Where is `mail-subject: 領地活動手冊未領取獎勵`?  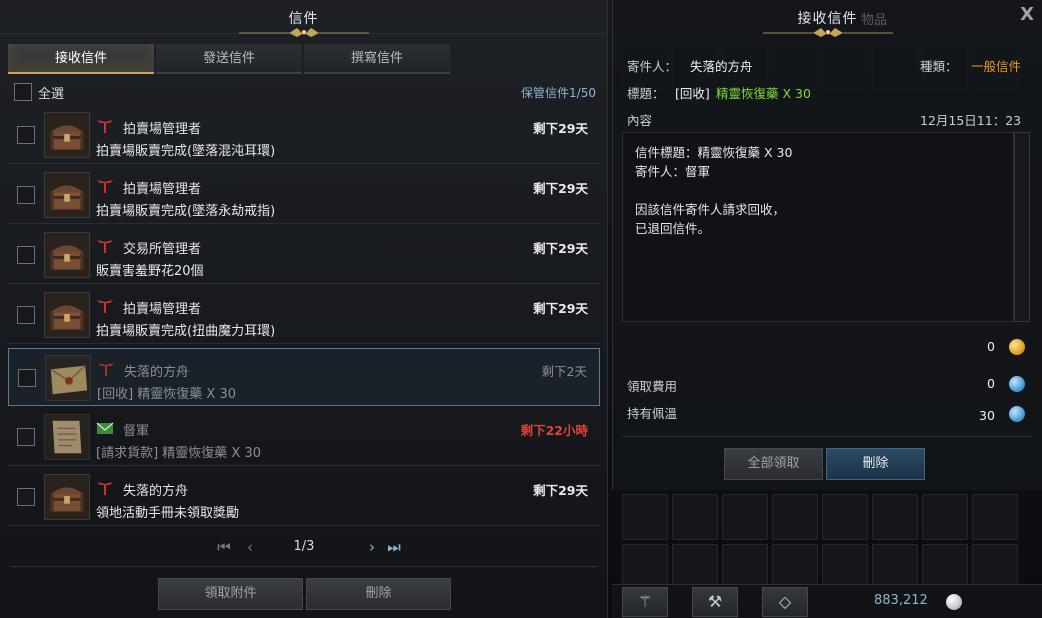 mail-subject: 領地活動手冊未領取獎勵 is located at coordinates (168, 513).